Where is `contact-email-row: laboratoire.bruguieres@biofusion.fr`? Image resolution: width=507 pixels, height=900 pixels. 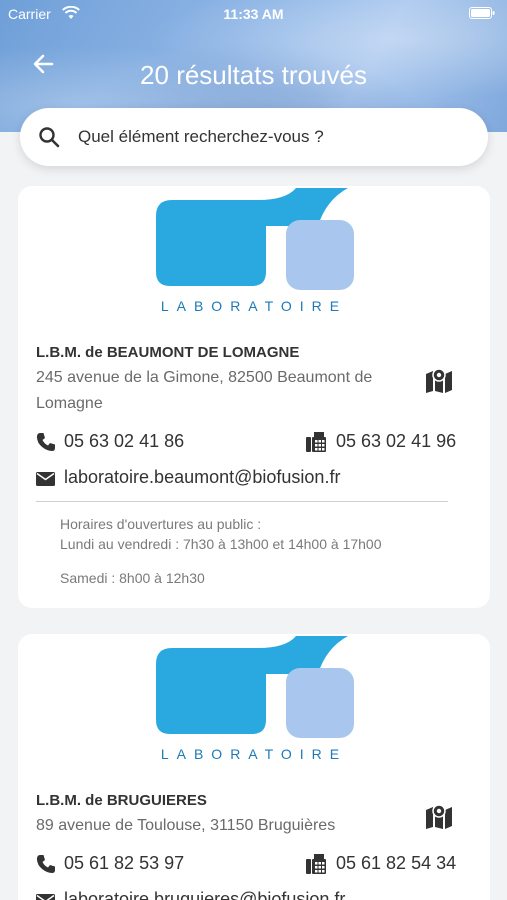 contact-email-row: laboratoire.bruguieres@biofusion.fr is located at coordinates (256, 894).